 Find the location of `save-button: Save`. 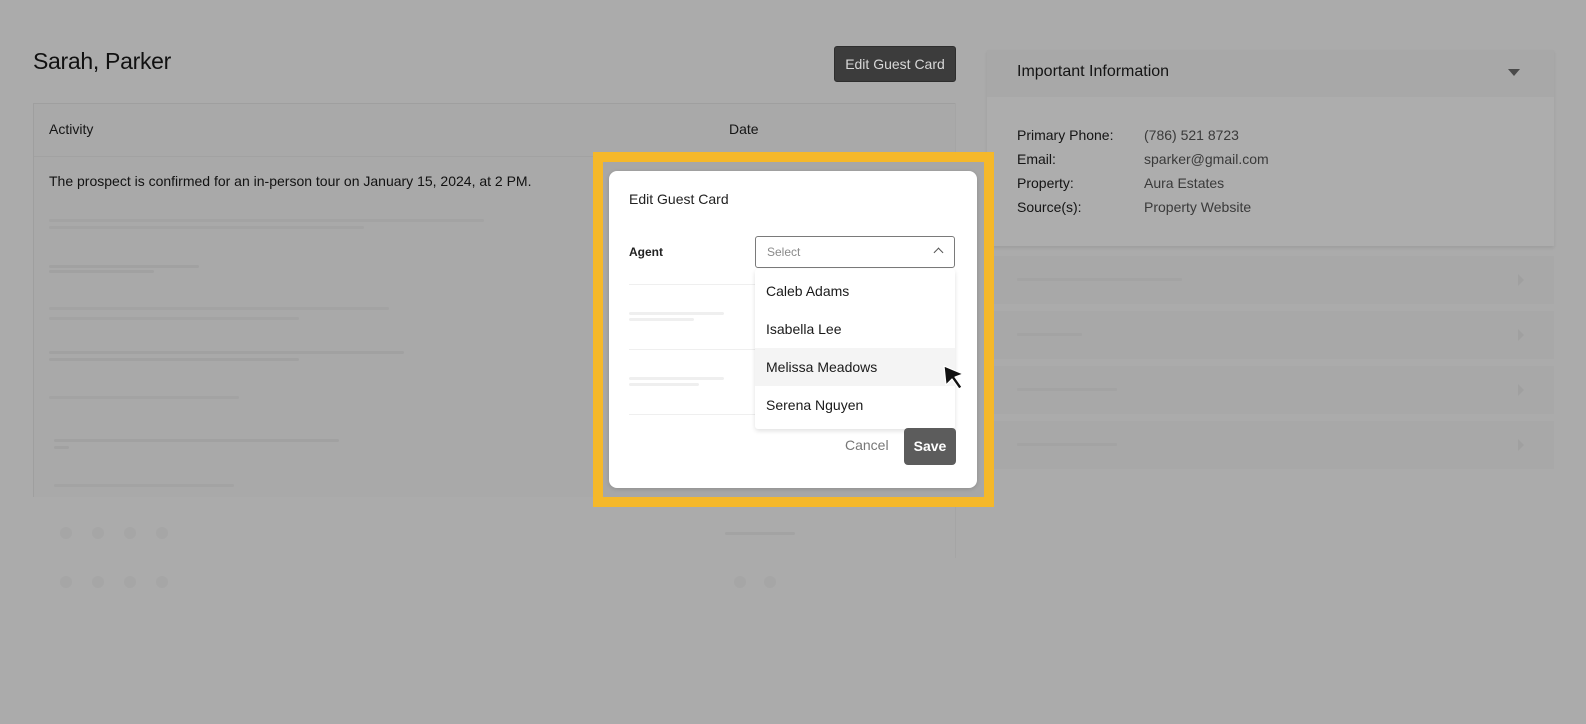

save-button: Save is located at coordinates (930, 446).